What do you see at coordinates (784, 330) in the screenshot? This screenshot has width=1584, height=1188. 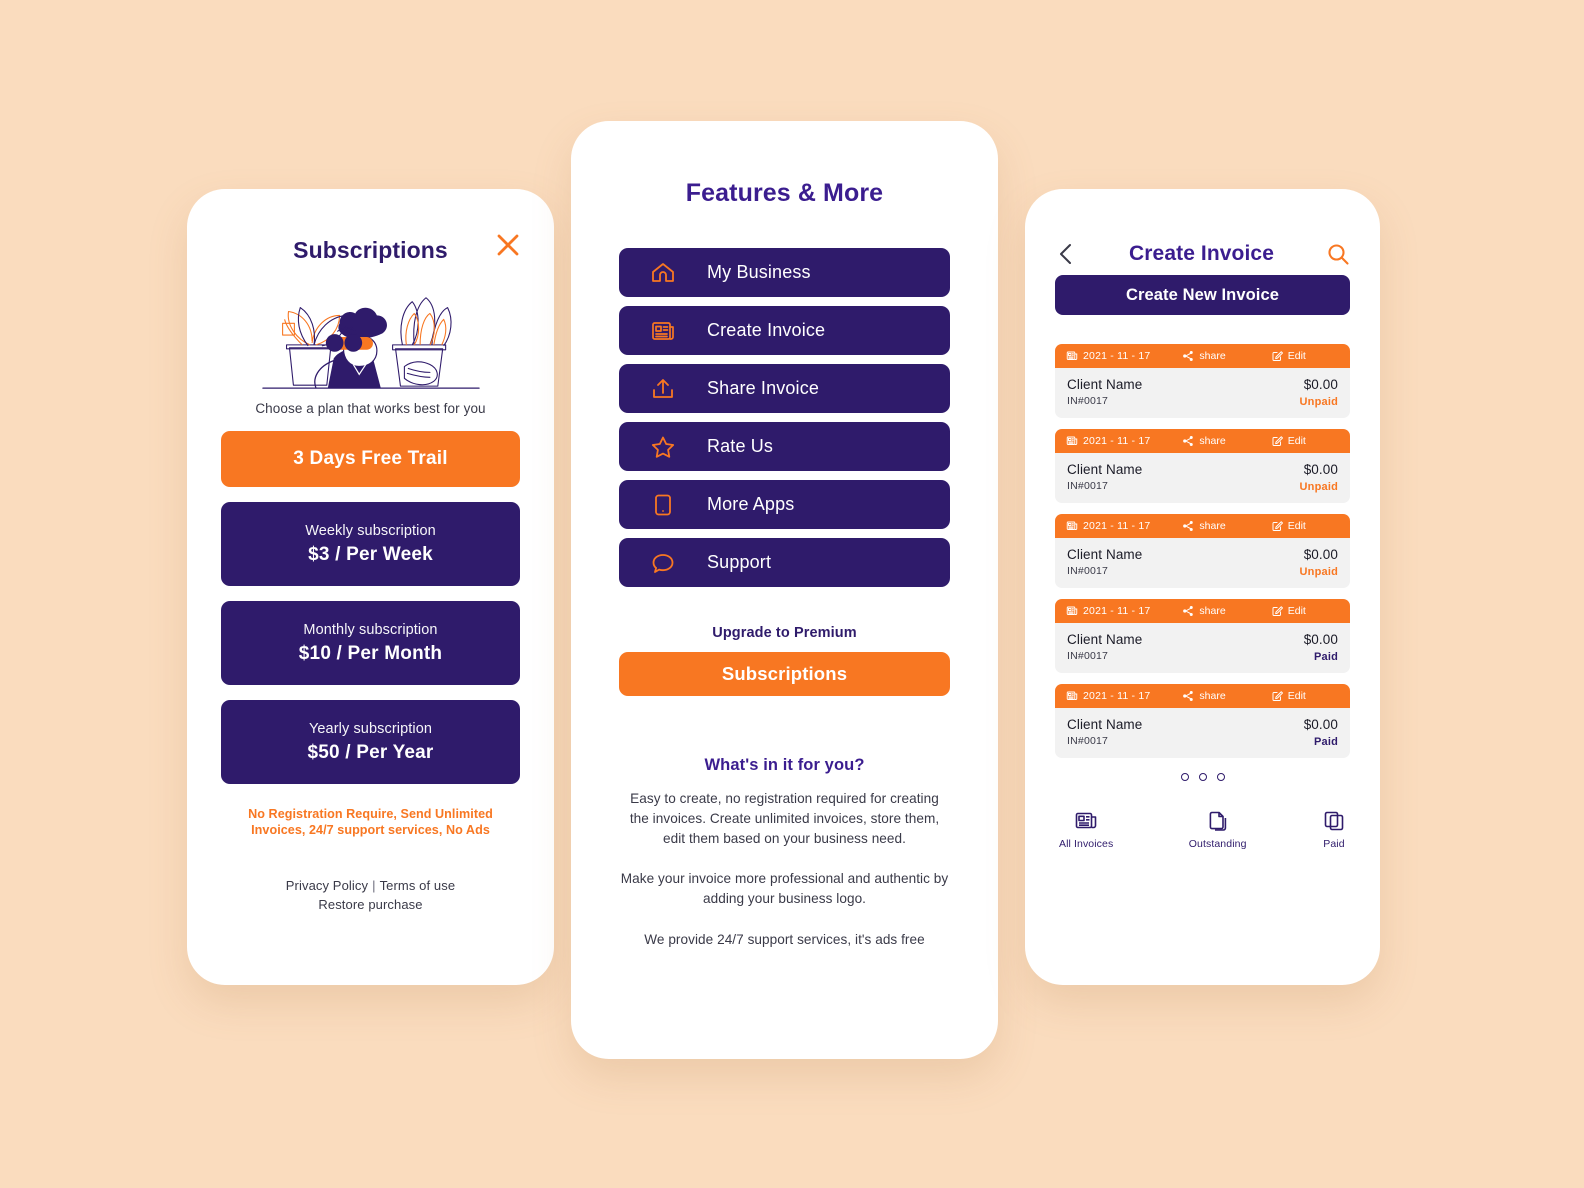 I see `feature-item-create-invoice: Create Invoice` at bounding box center [784, 330].